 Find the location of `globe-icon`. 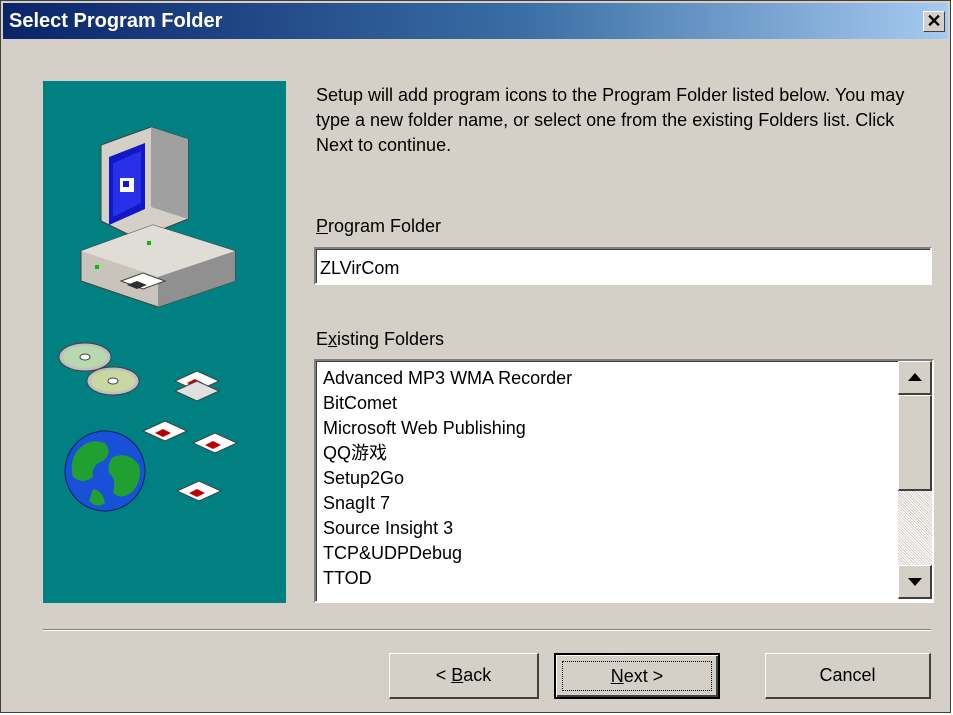

globe-icon is located at coordinates (105, 471).